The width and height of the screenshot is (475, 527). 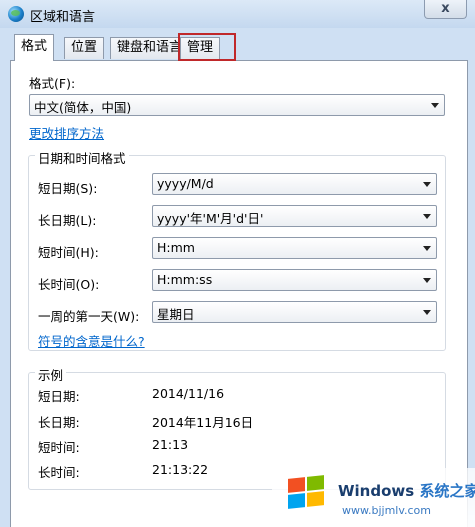 What do you see at coordinates (200, 48) in the screenshot?
I see `tab-admin: 管理` at bounding box center [200, 48].